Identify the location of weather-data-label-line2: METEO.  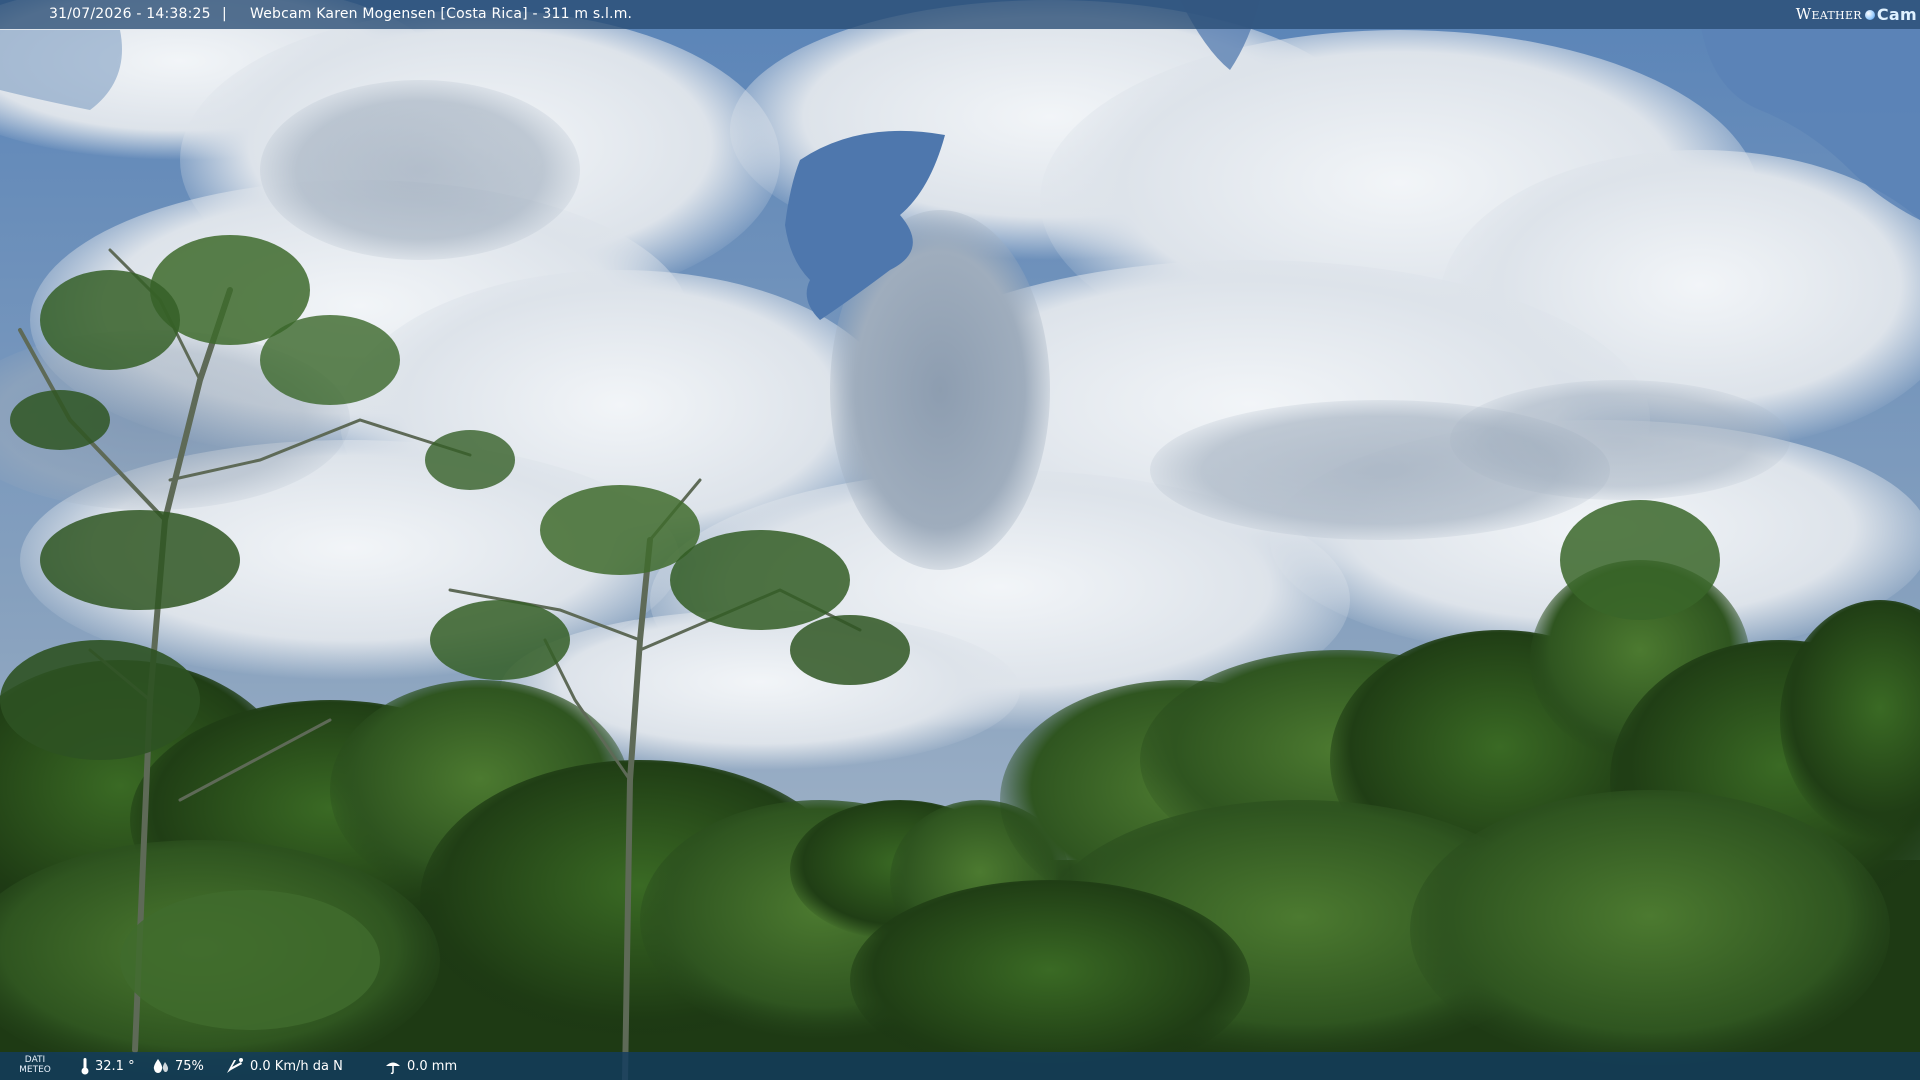
(35, 1070).